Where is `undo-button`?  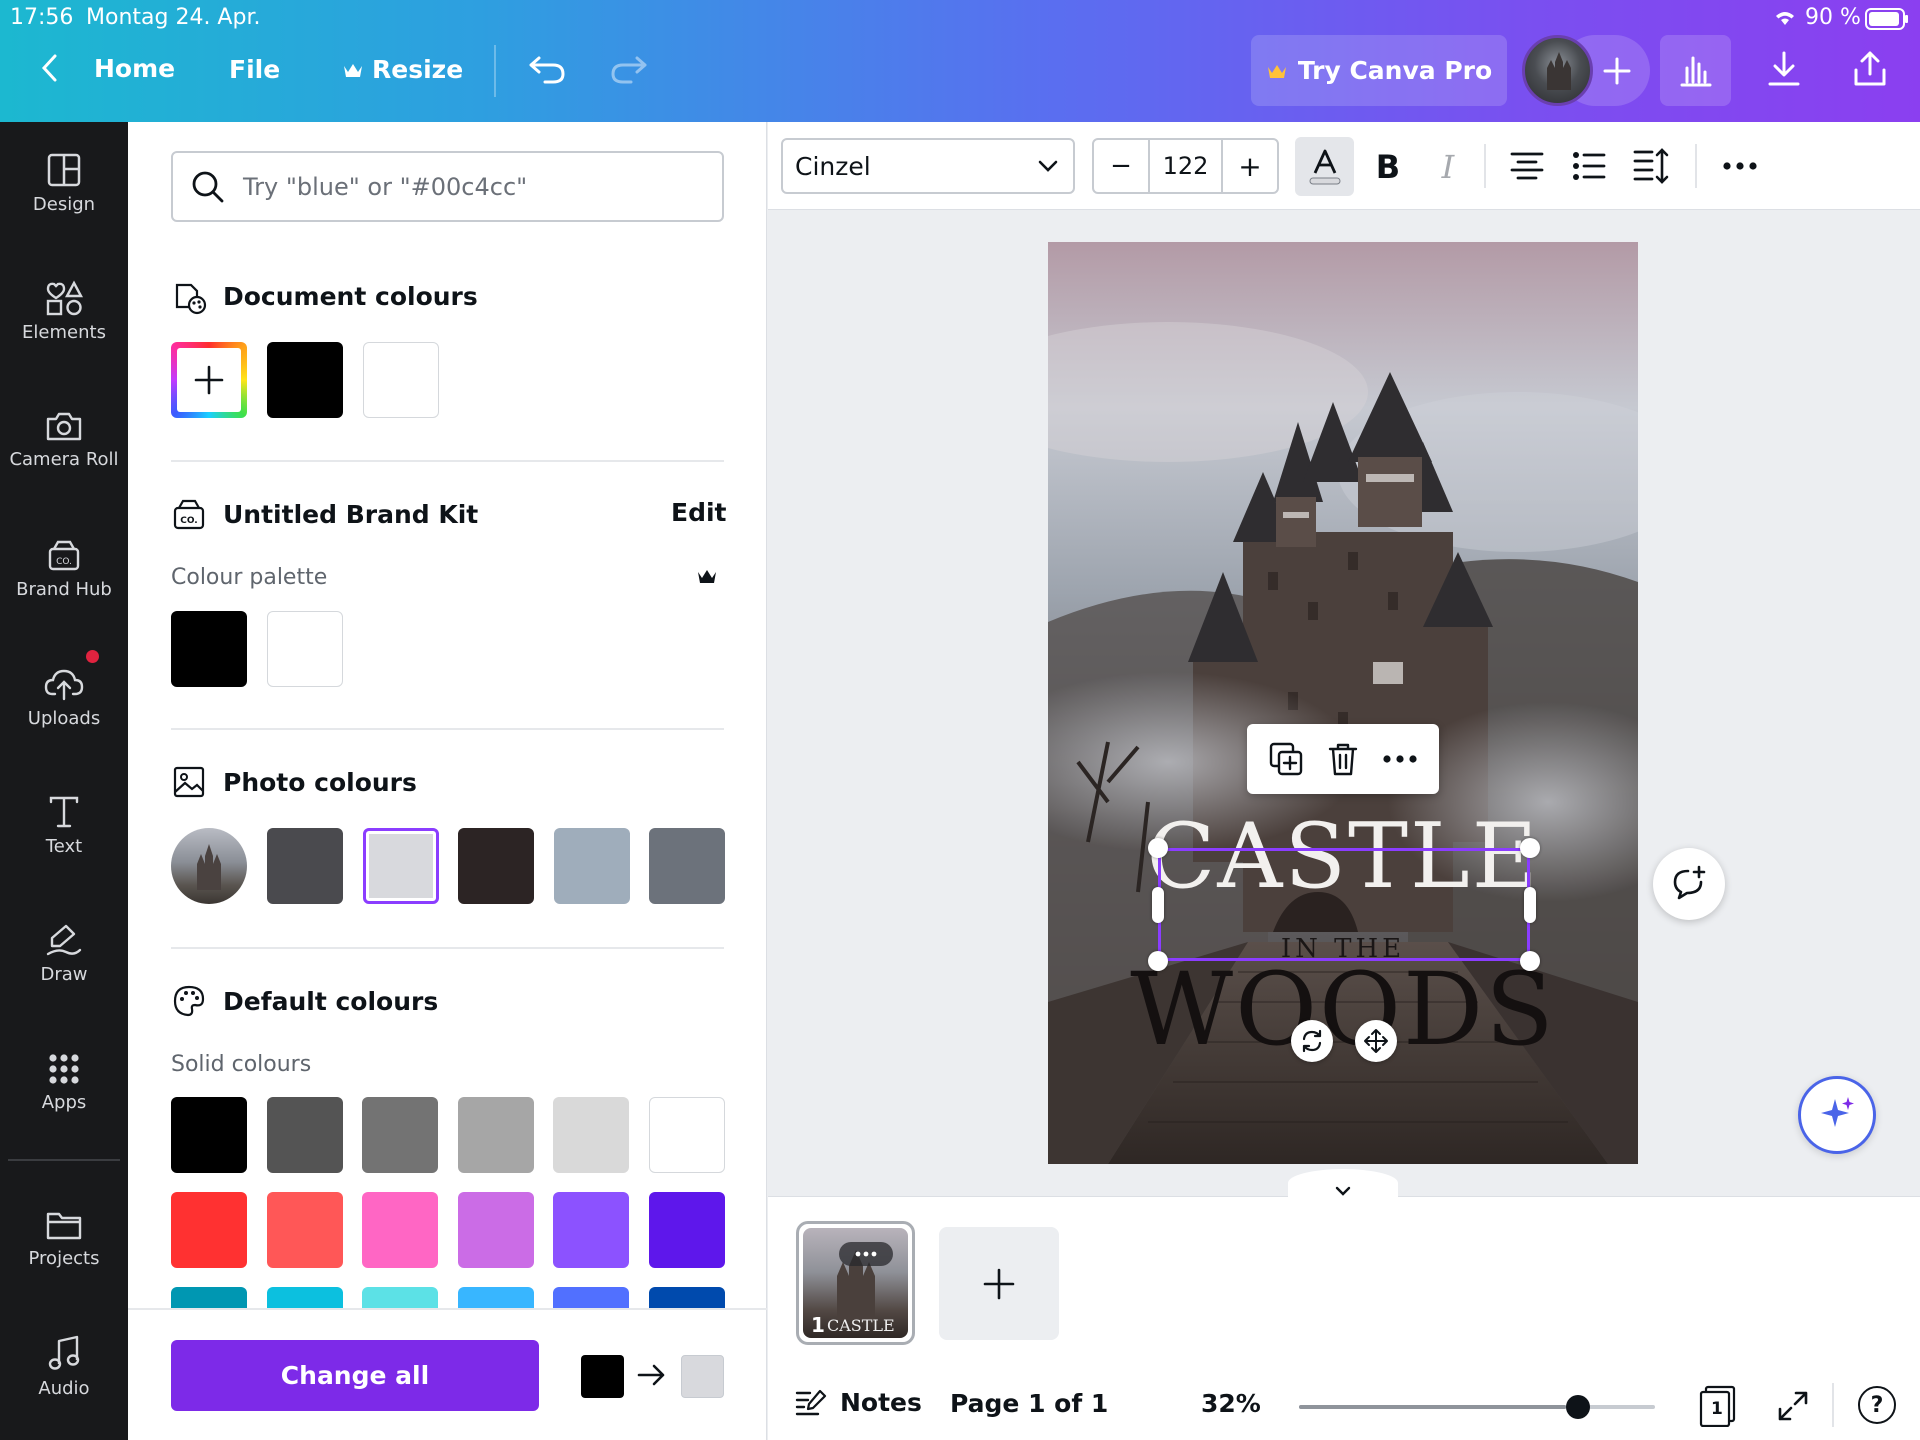 undo-button is located at coordinates (547, 71).